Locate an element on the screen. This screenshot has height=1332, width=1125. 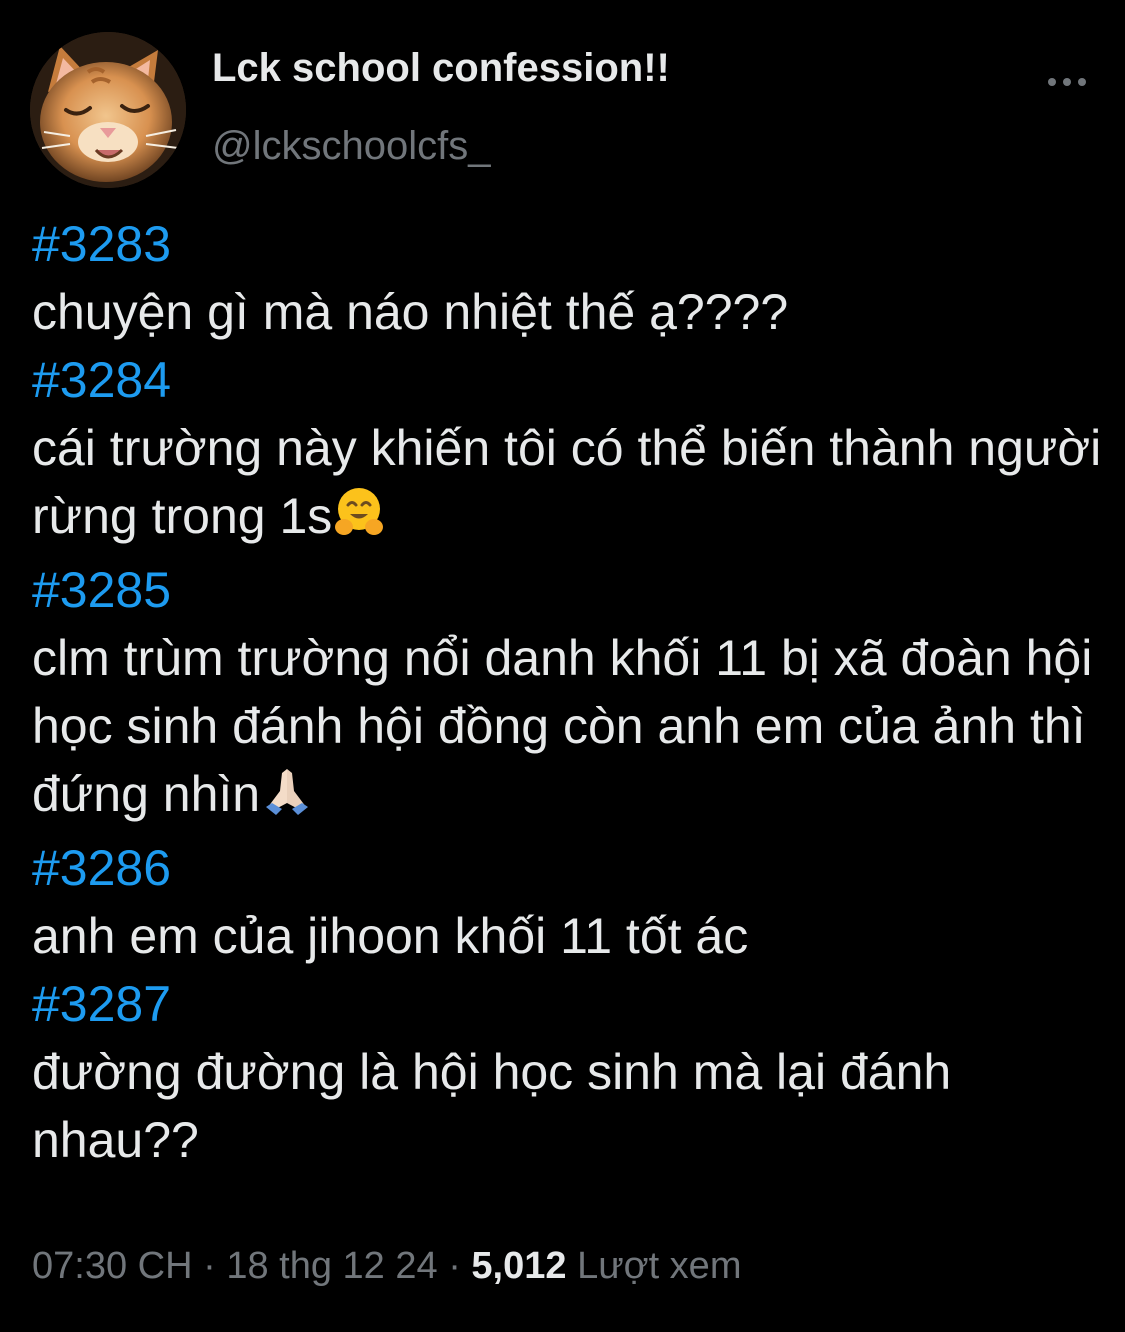
tweet-time: 07:30 CH is located at coordinates (112, 1266).